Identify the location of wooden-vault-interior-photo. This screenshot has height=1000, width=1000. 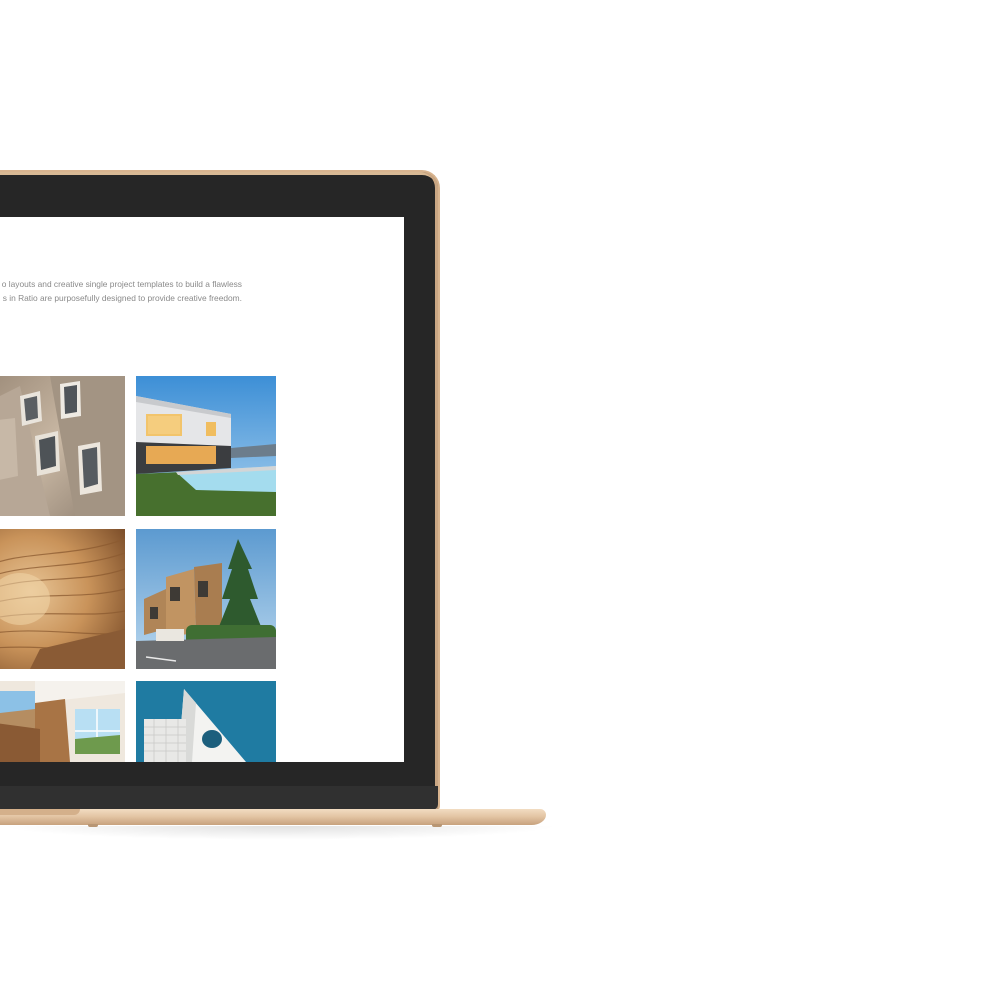
(62, 599).